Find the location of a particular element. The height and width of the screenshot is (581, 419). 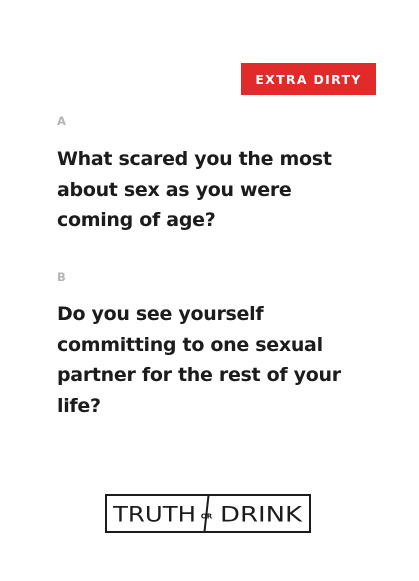

question-b-letter: B is located at coordinates (61, 277).